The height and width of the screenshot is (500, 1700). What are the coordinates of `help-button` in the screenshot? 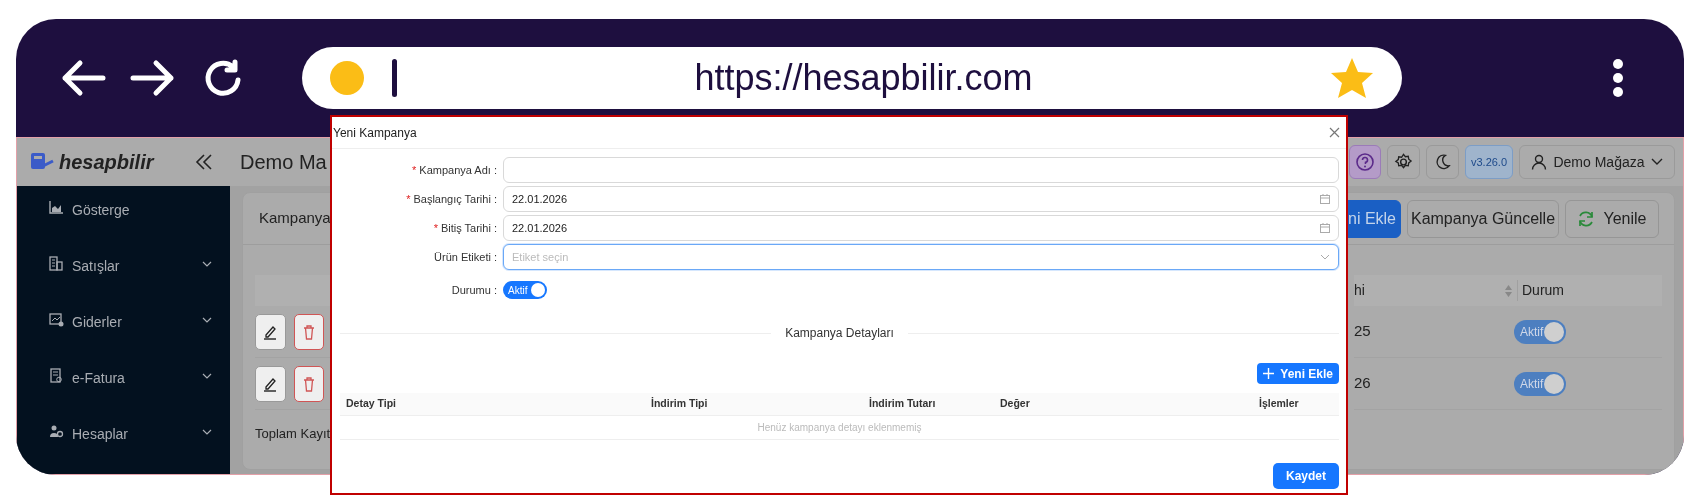 It's located at (1365, 162).